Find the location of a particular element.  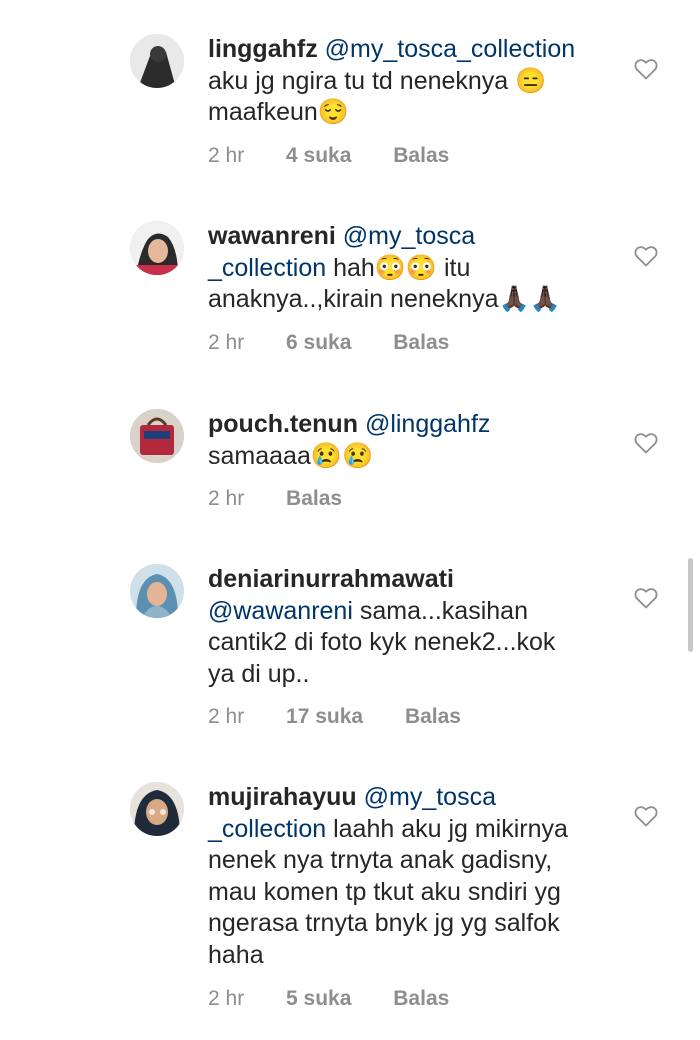

comment-username: wawanreni is located at coordinates (272, 236).